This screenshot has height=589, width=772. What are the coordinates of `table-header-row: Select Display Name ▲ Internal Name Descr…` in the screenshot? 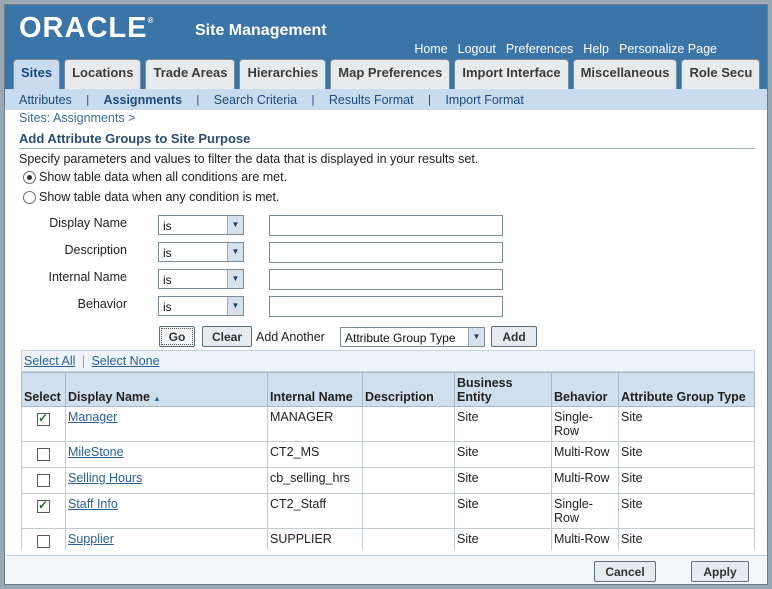 It's located at (388, 389).